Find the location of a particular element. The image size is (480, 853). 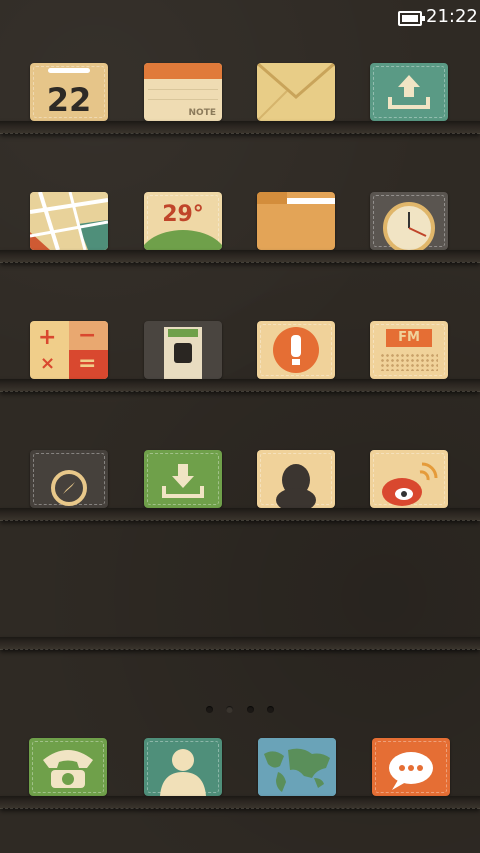

notes-app-icon: NOTE is located at coordinates (183, 92).